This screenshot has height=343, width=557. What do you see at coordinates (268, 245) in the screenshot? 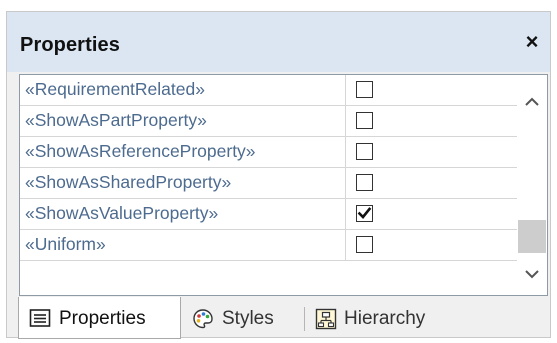
I see `property-row: «Uniform»` at bounding box center [268, 245].